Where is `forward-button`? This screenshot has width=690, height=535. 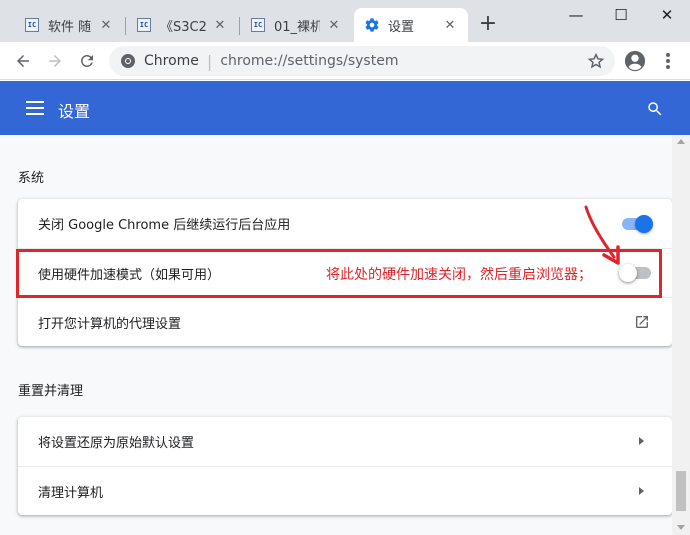
forward-button is located at coordinates (55, 61).